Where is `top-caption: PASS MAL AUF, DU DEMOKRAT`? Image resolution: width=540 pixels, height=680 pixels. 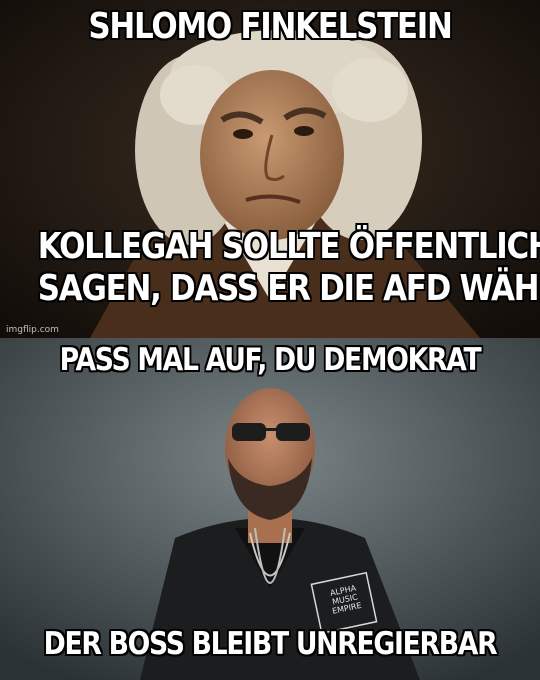
top-caption: PASS MAL AUF, DU DEMOKRAT is located at coordinates (270, 360).